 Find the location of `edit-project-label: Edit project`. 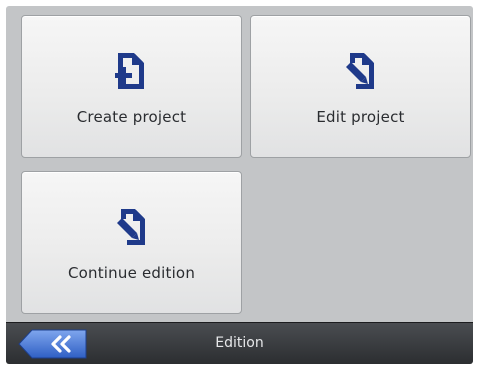

edit-project-label: Edit project is located at coordinates (360, 117).